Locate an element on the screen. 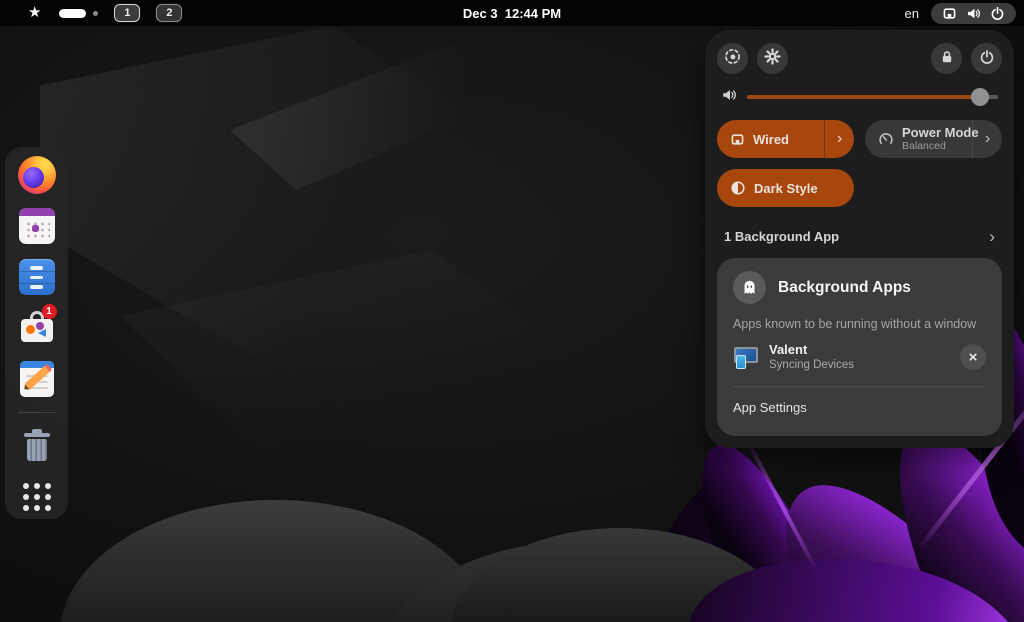 Image resolution: width=1024 pixels, height=622 pixels. workspace-indicator is located at coordinates (79, 13).